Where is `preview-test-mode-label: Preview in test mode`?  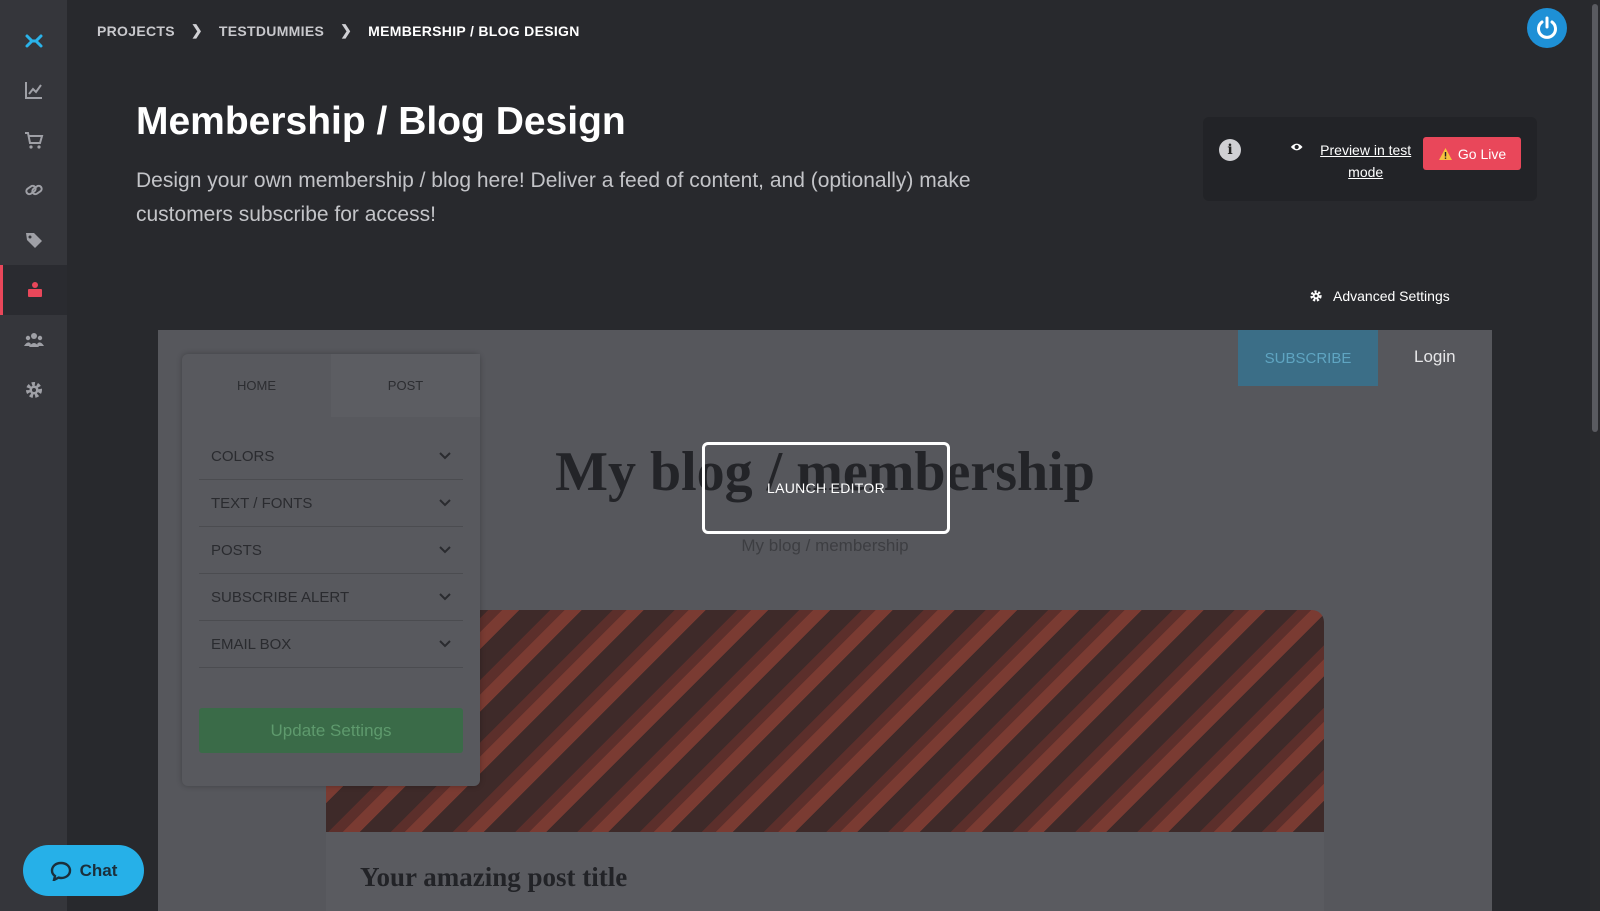
preview-test-mode-label: Preview in test mode is located at coordinates (1365, 161).